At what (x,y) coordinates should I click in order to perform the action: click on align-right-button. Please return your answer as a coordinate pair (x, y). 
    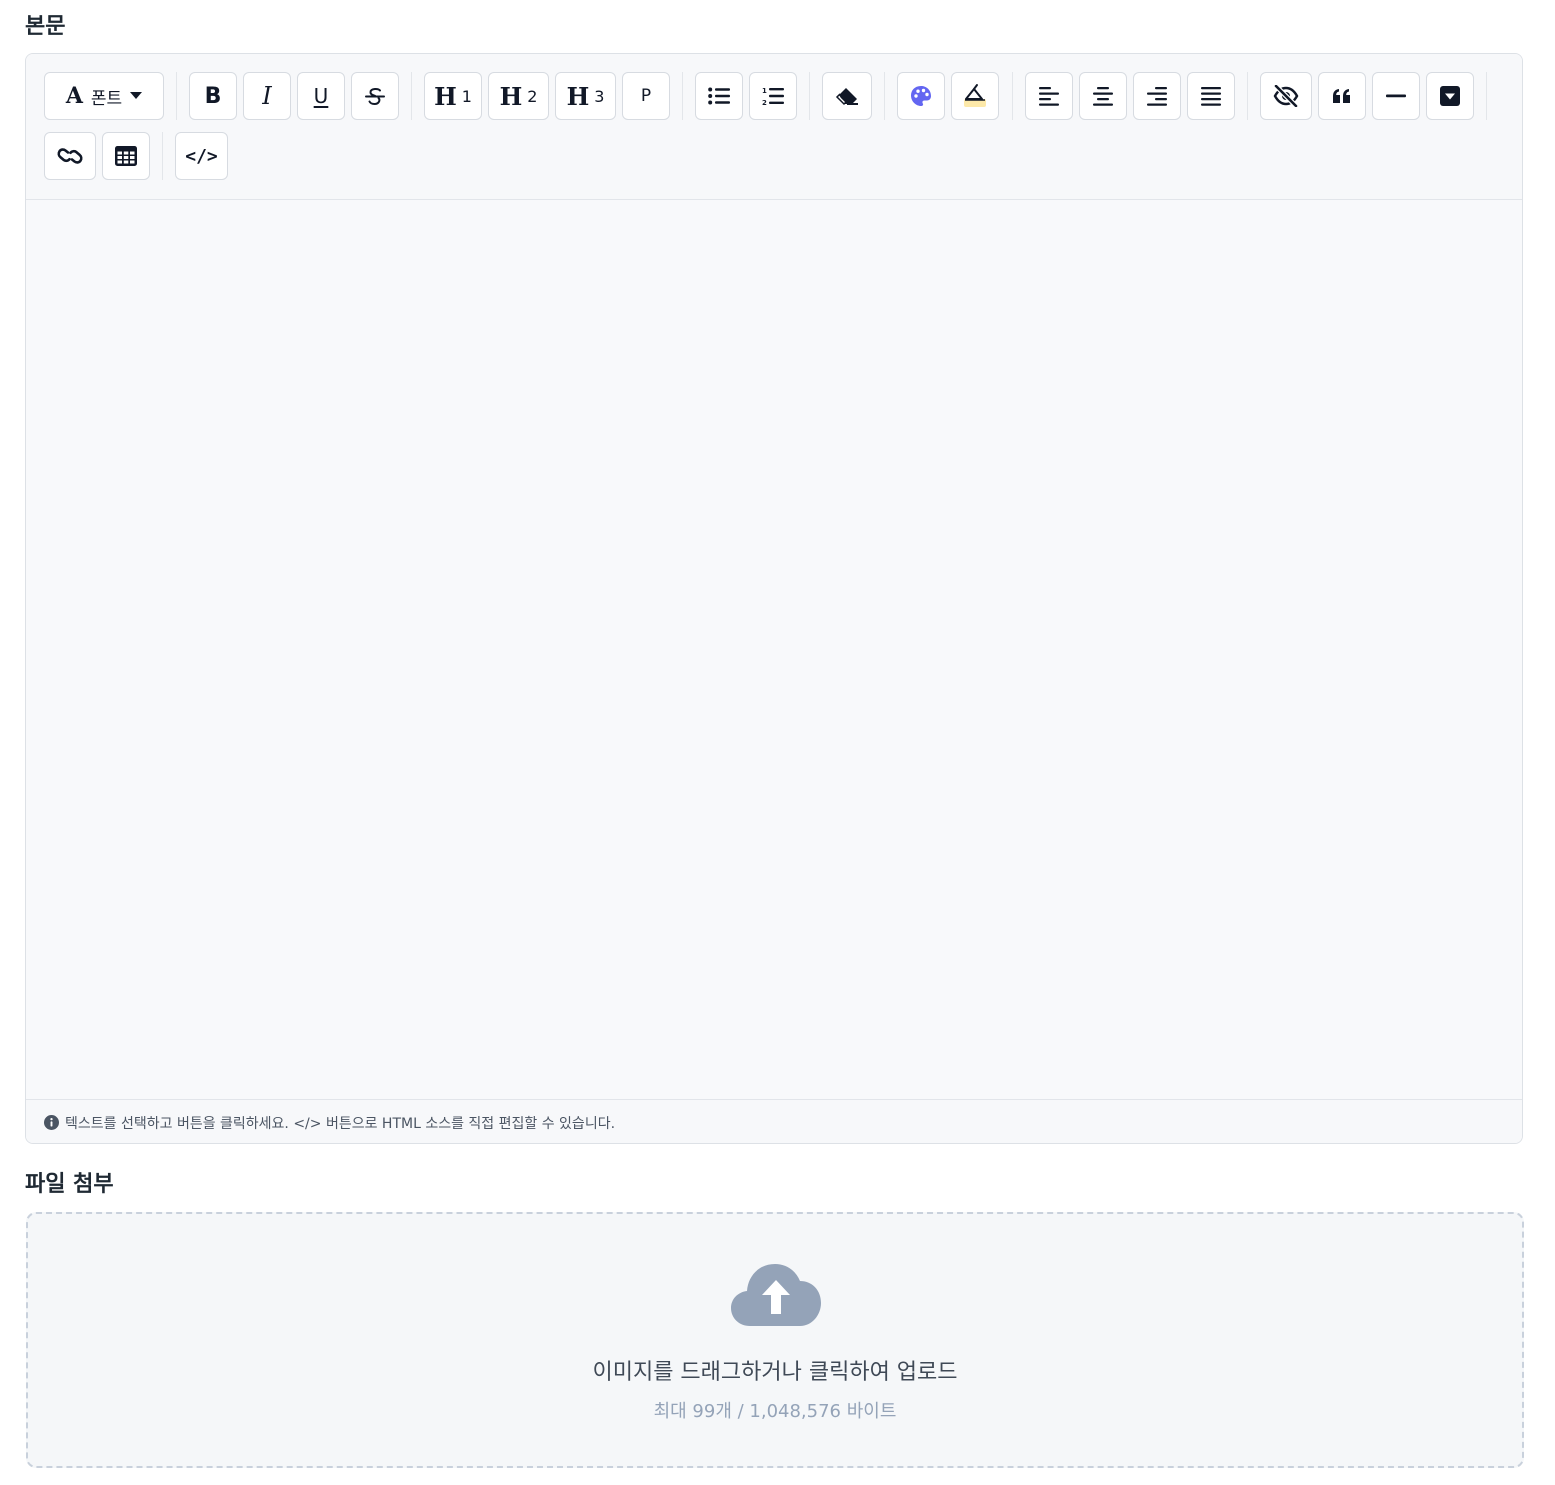
    Looking at the image, I should click on (1157, 96).